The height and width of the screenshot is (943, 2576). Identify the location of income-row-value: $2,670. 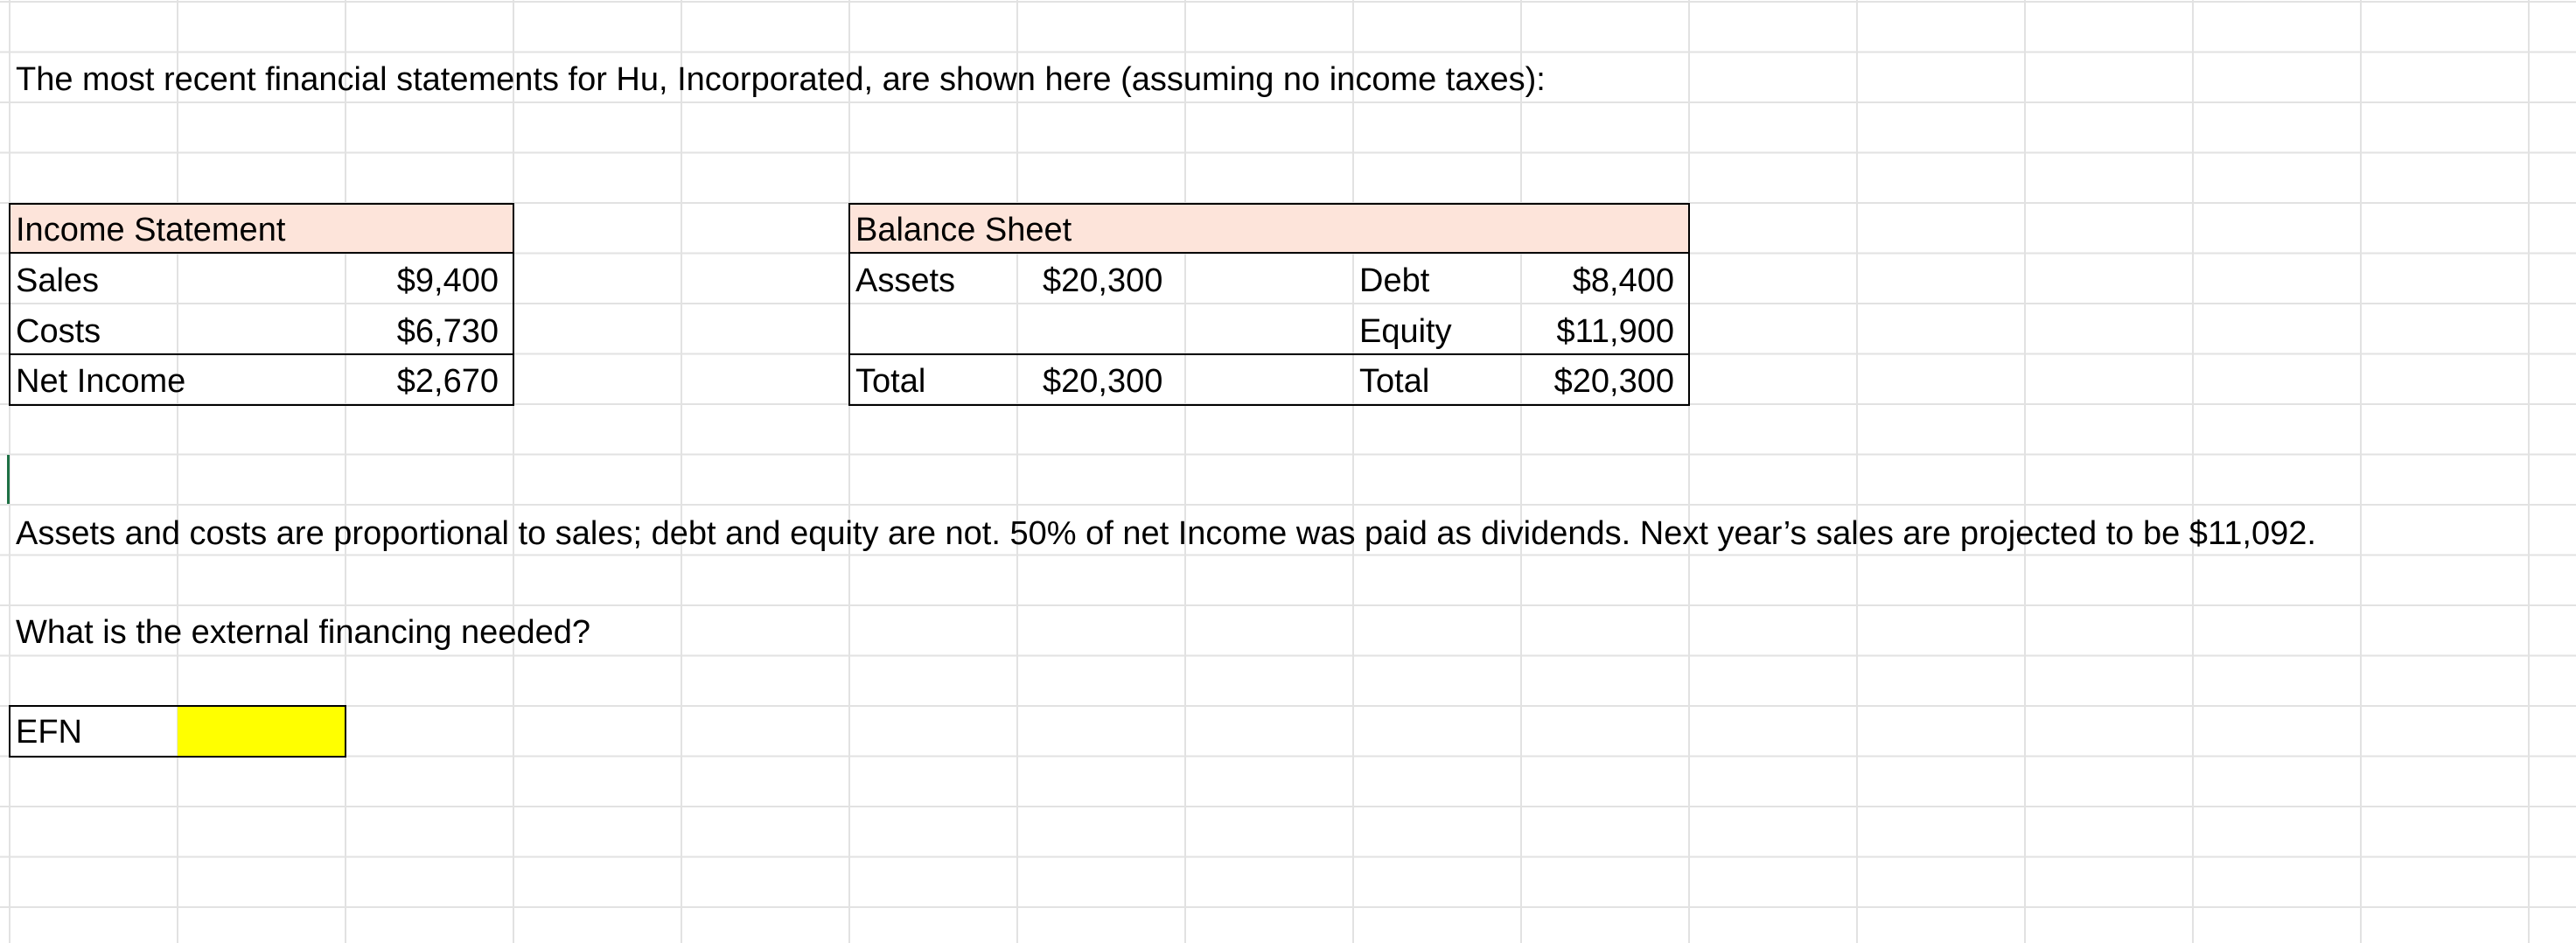
(415, 381).